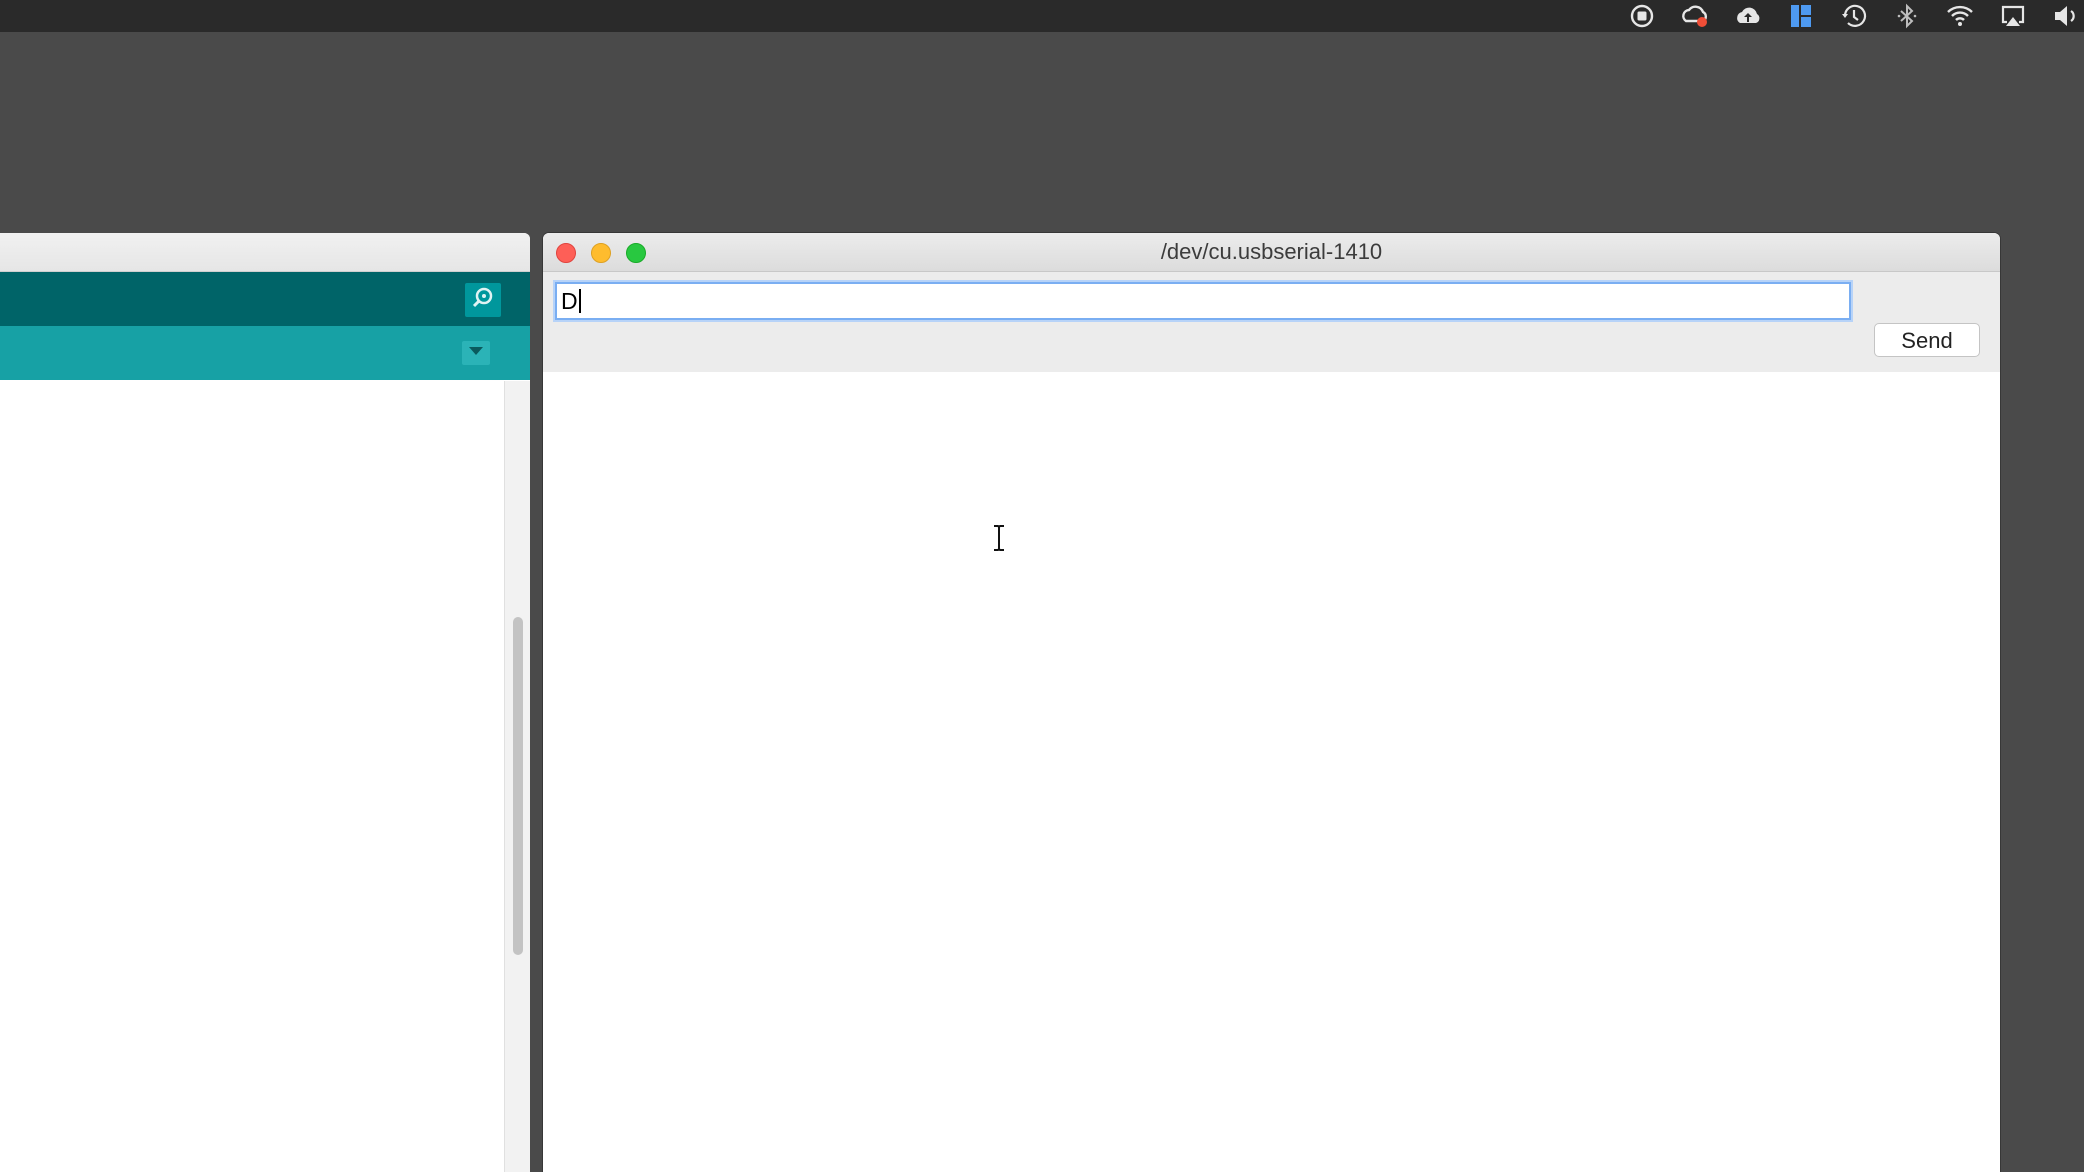  I want to click on scrollbar-thumb, so click(518, 786).